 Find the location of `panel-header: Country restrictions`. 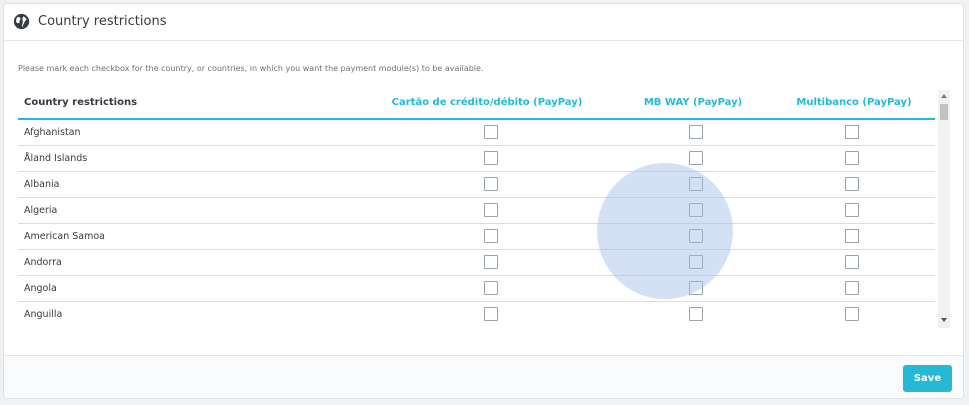

panel-header: Country restrictions is located at coordinates (483, 22).